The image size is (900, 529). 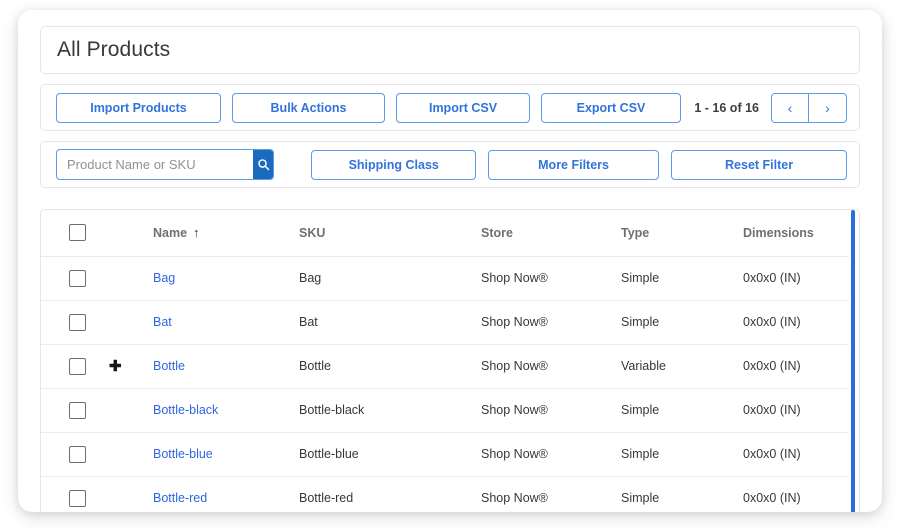 I want to click on row-type-cell: Variable, so click(x=682, y=366).